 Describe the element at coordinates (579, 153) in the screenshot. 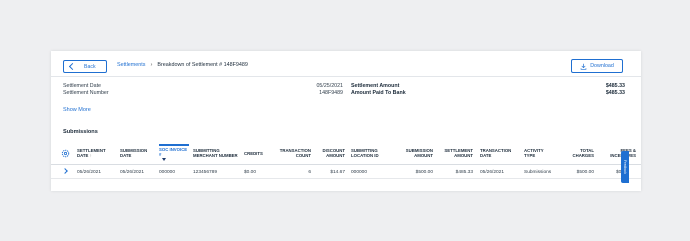

I see `header-total-charges: Total Charges` at that location.